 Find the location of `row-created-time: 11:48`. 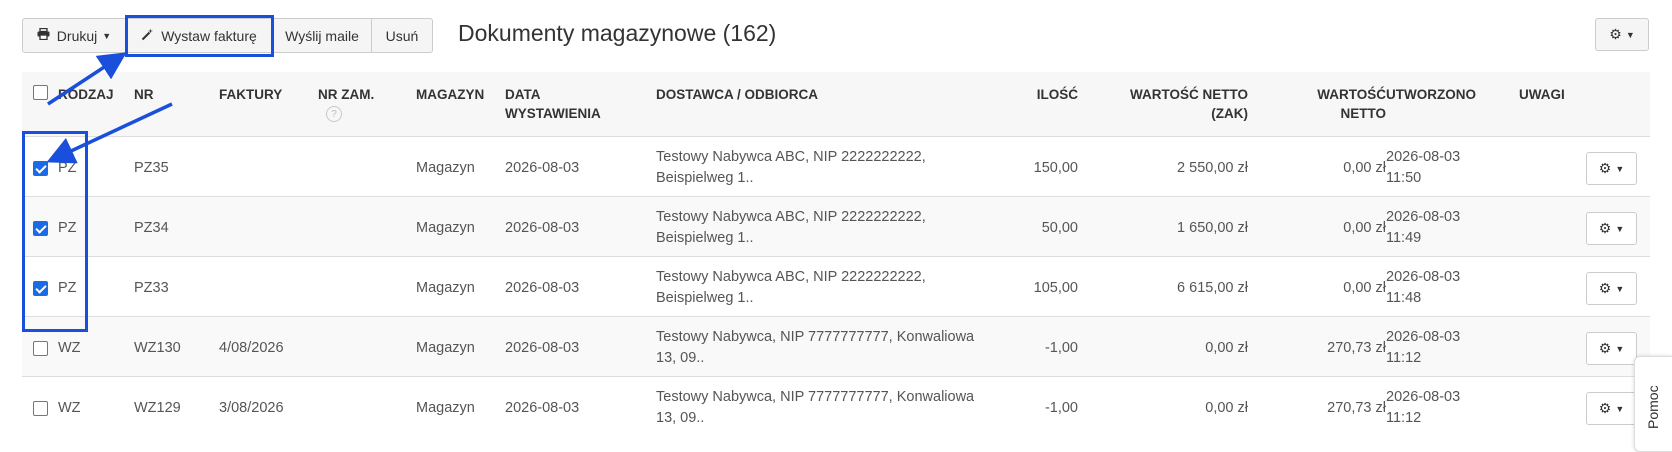

row-created-time: 11:48 is located at coordinates (1404, 298).